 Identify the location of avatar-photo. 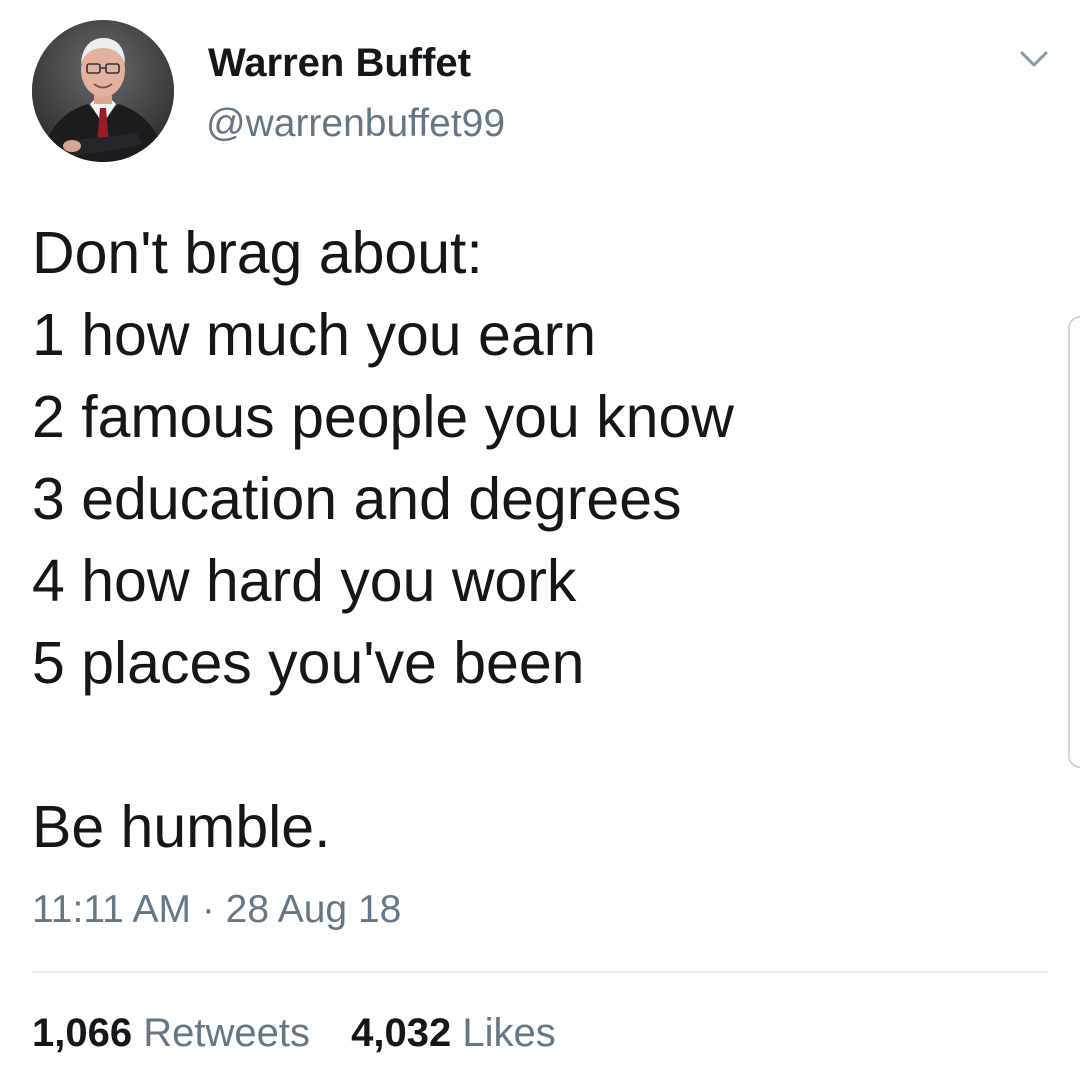
(103, 91).